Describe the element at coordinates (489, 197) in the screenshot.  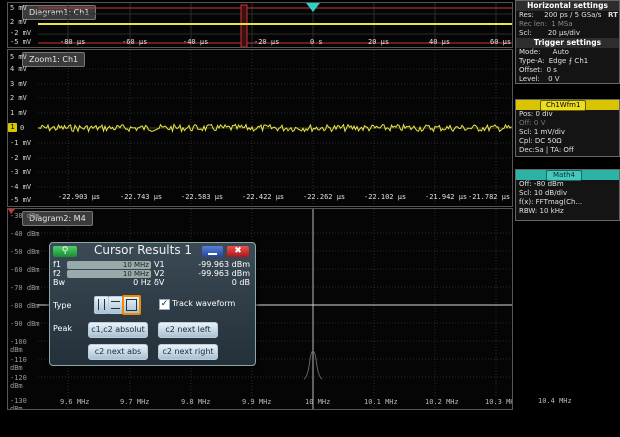
I see `z1-xlabel: -21.782 µs` at that location.